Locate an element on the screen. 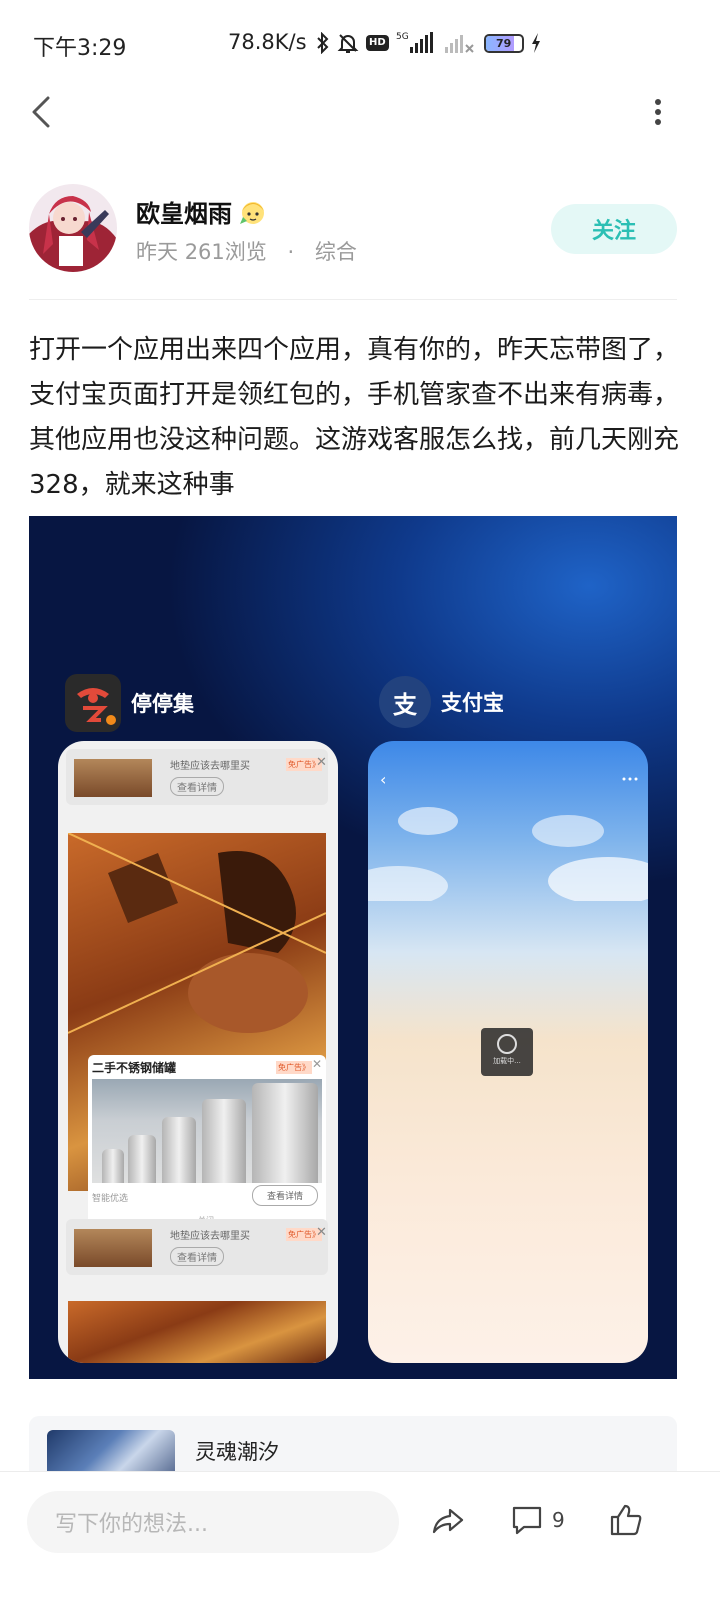  status-bar: 下午3:29 78.8K/s HD 5G 79 is located at coordinates (360, 41).